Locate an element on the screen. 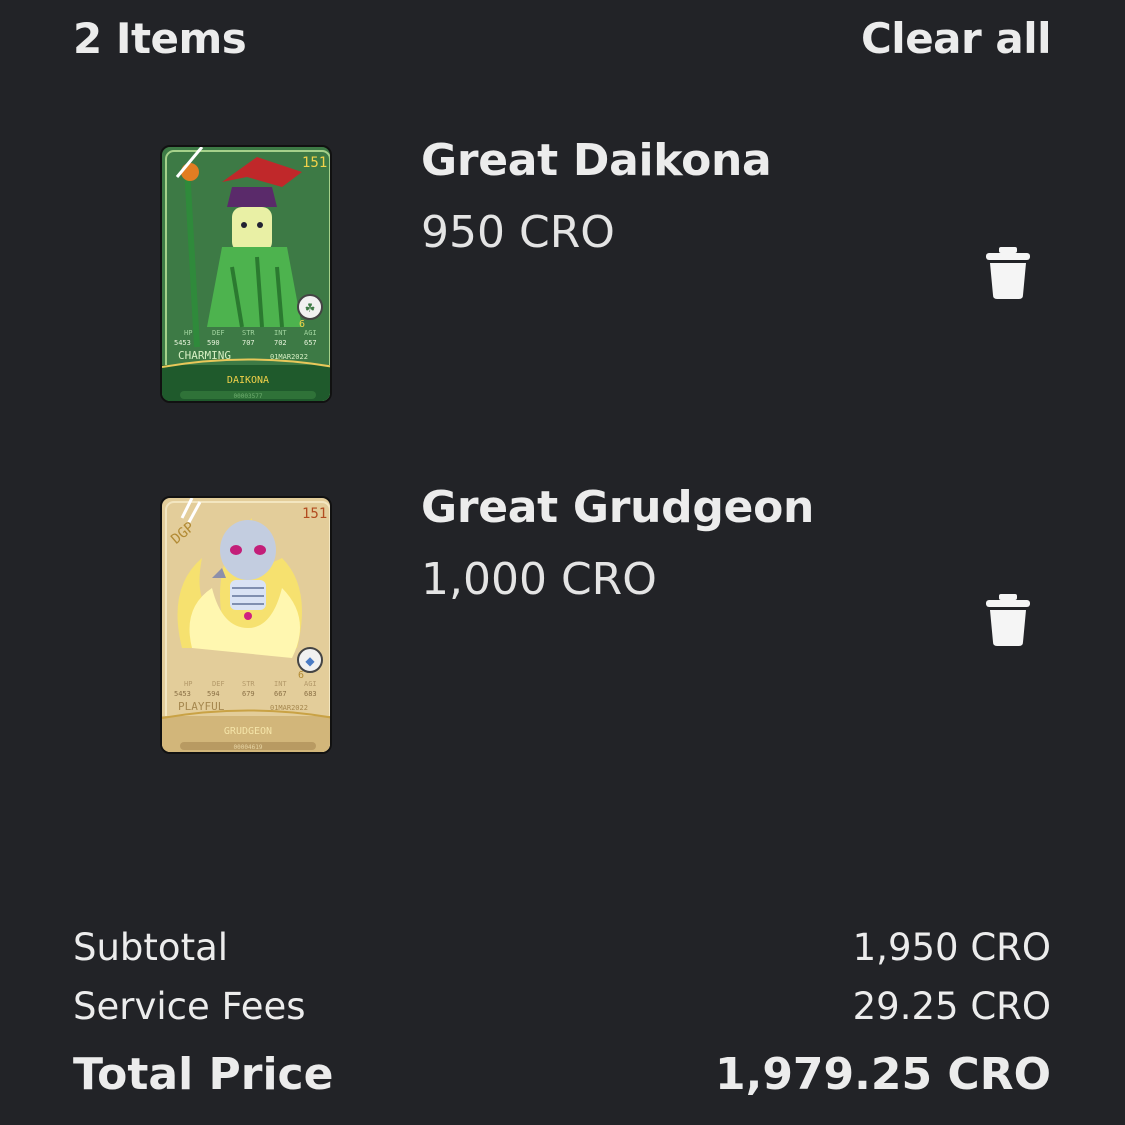 The height and width of the screenshot is (1125, 1125). svg-text: 679 is located at coordinates (248, 694).